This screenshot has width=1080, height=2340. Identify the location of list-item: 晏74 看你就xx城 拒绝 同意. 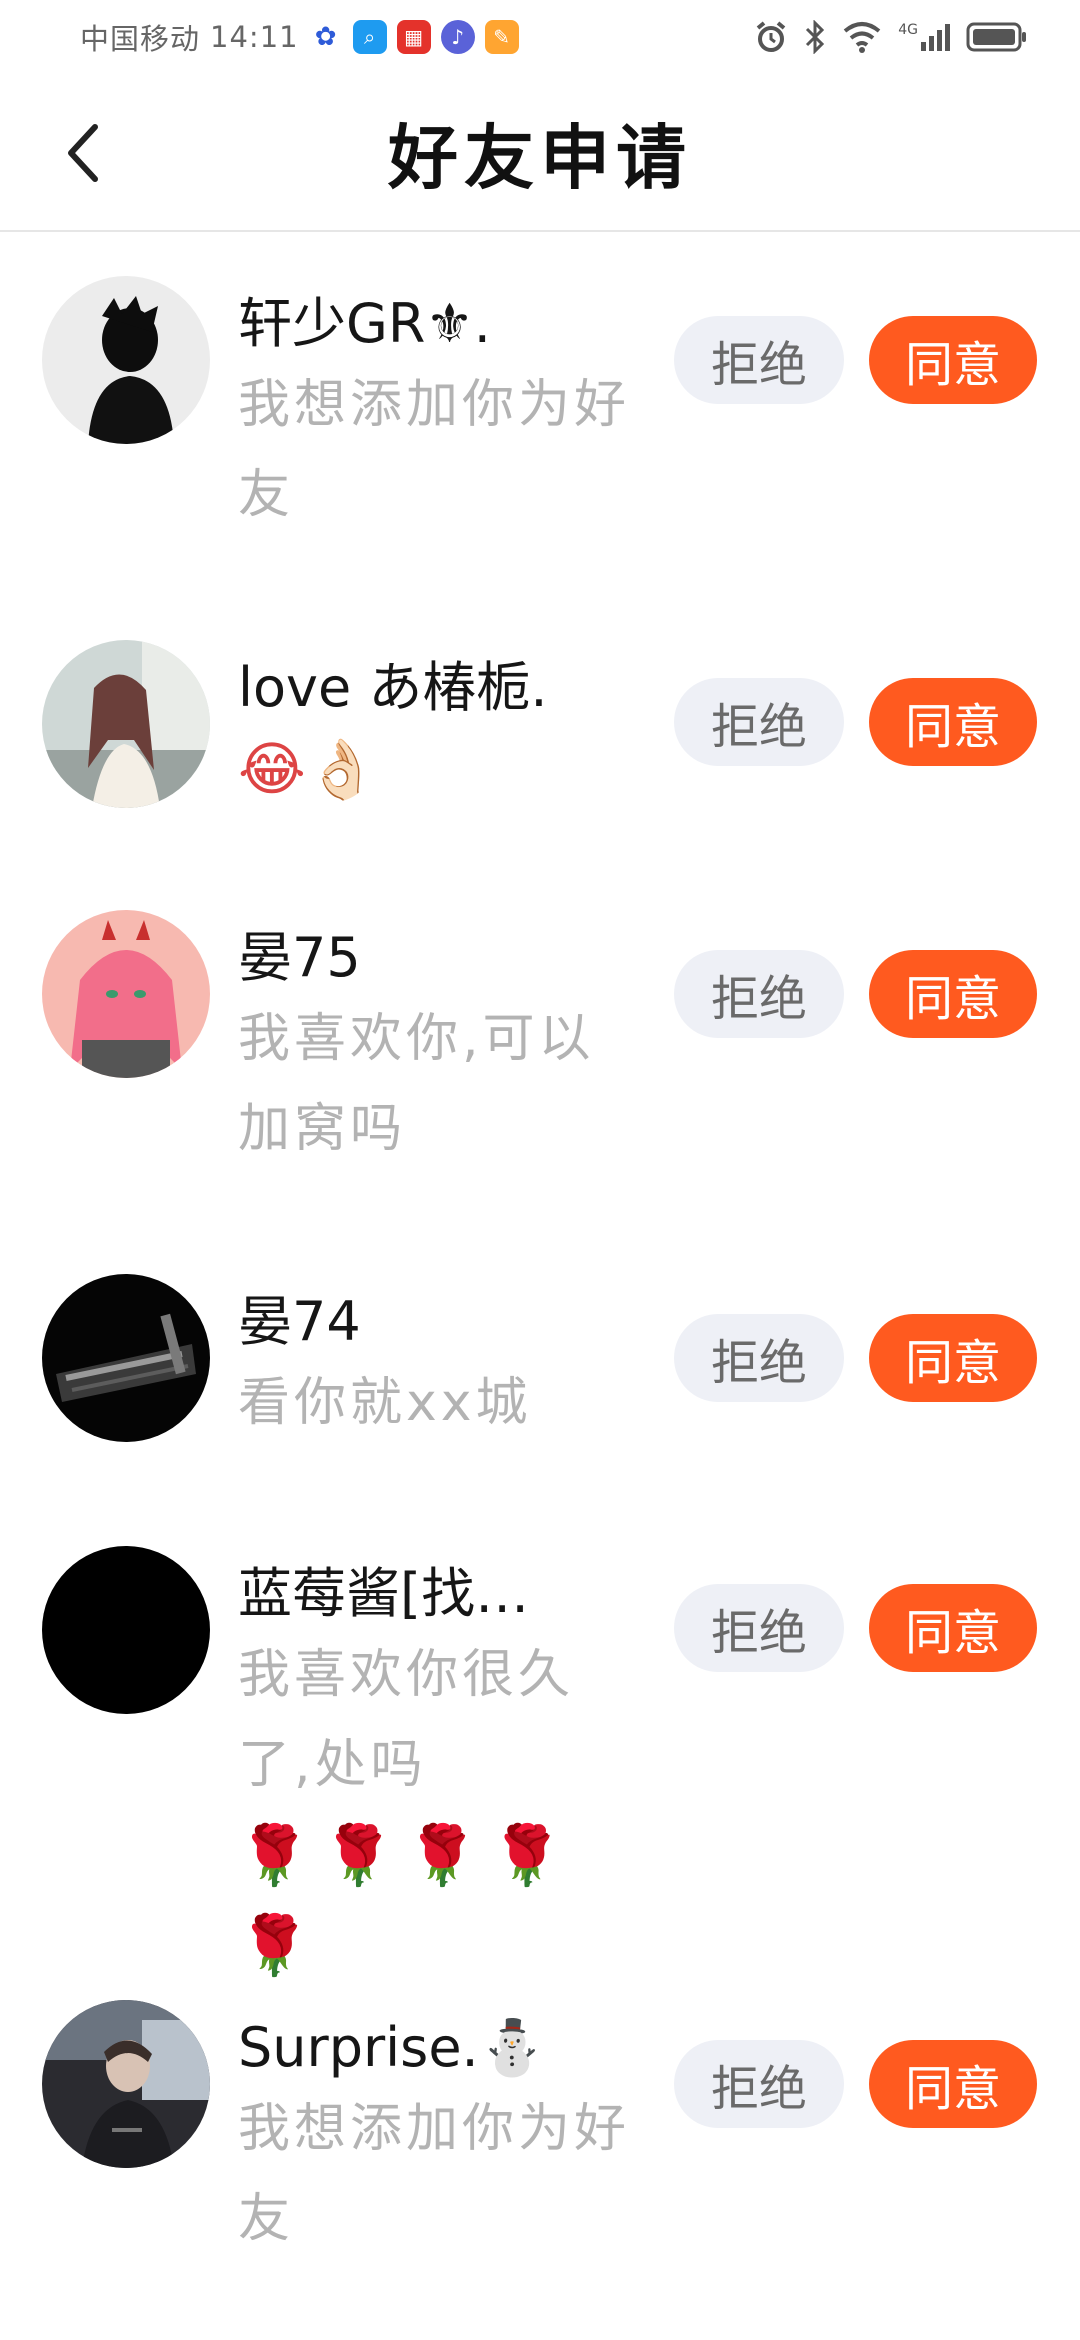
(540, 1366).